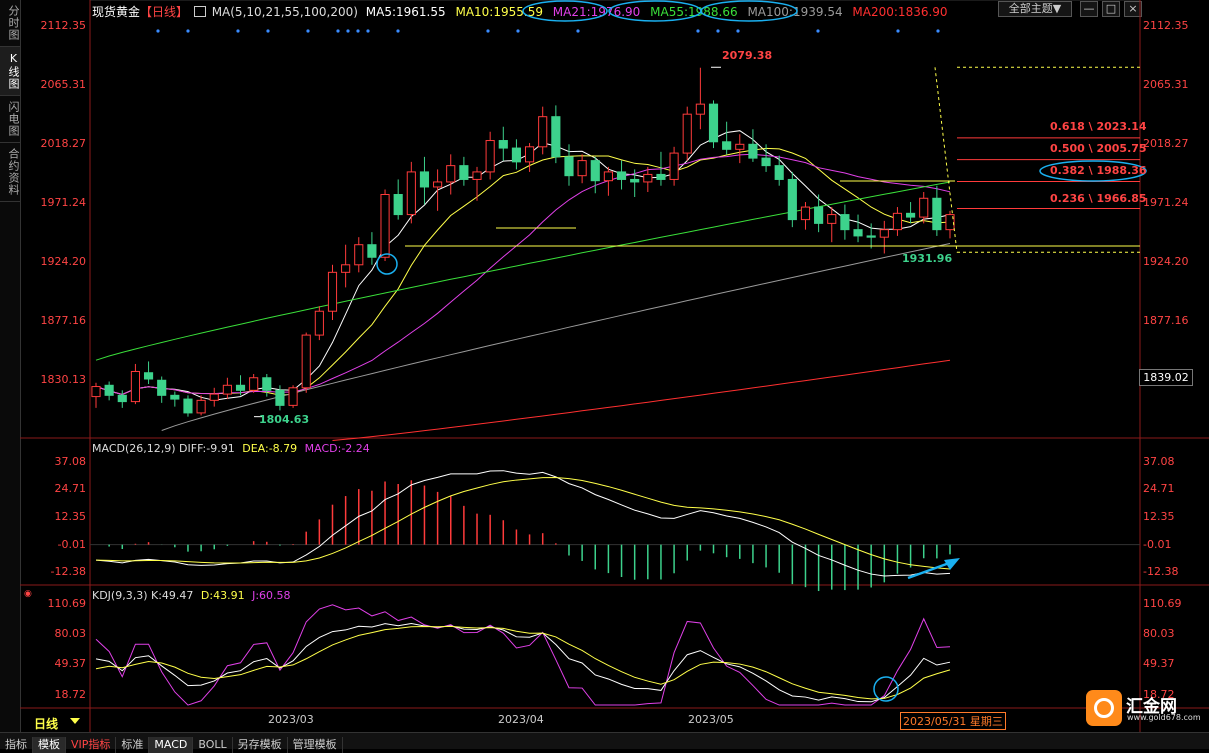 The image size is (1209, 753). What do you see at coordinates (1162, 604) in the screenshot?
I see `kdj-tick: 110.69` at bounding box center [1162, 604].